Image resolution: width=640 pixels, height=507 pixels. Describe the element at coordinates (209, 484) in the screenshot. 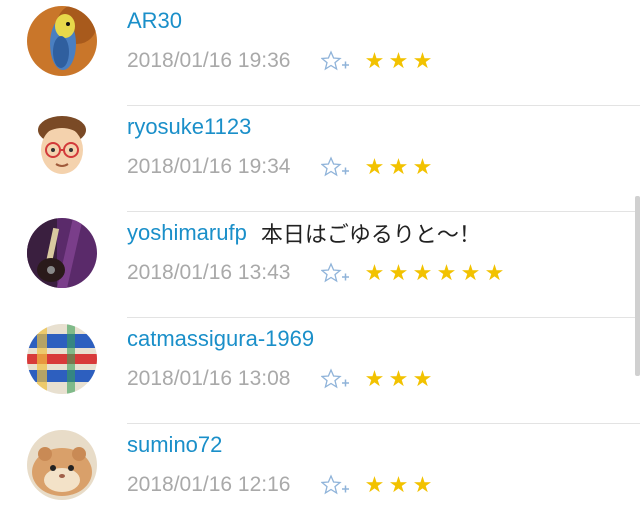

I see `timestamp: 2018/01/16 12:16` at that location.